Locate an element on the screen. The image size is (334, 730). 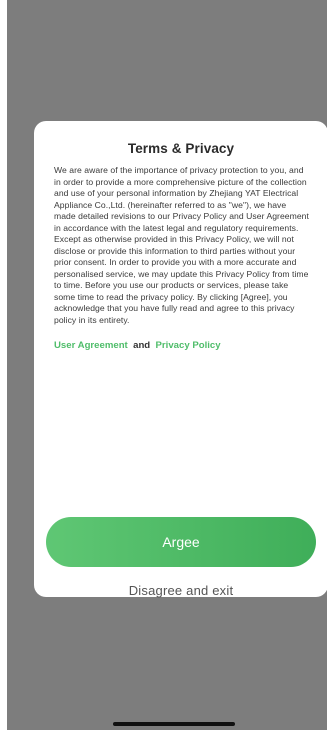
links-conjunction: and is located at coordinates (141, 345).